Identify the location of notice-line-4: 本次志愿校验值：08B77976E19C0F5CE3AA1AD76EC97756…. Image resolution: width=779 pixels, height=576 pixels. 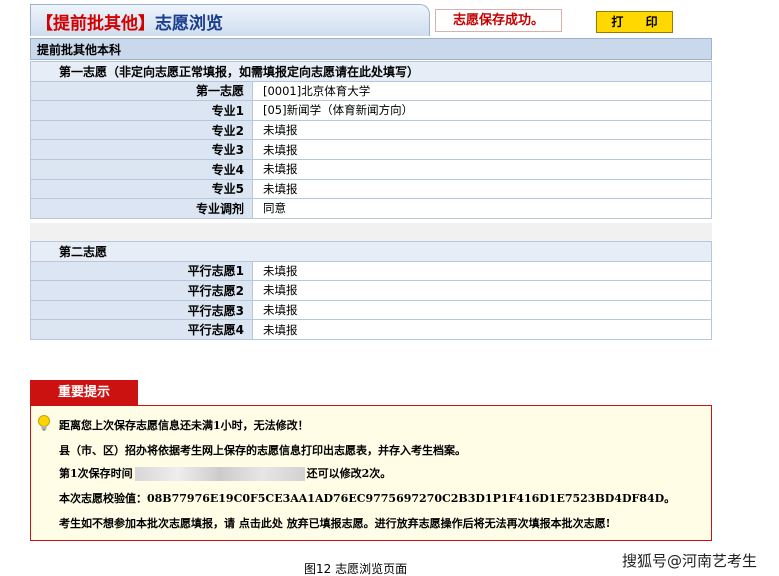
(367, 498).